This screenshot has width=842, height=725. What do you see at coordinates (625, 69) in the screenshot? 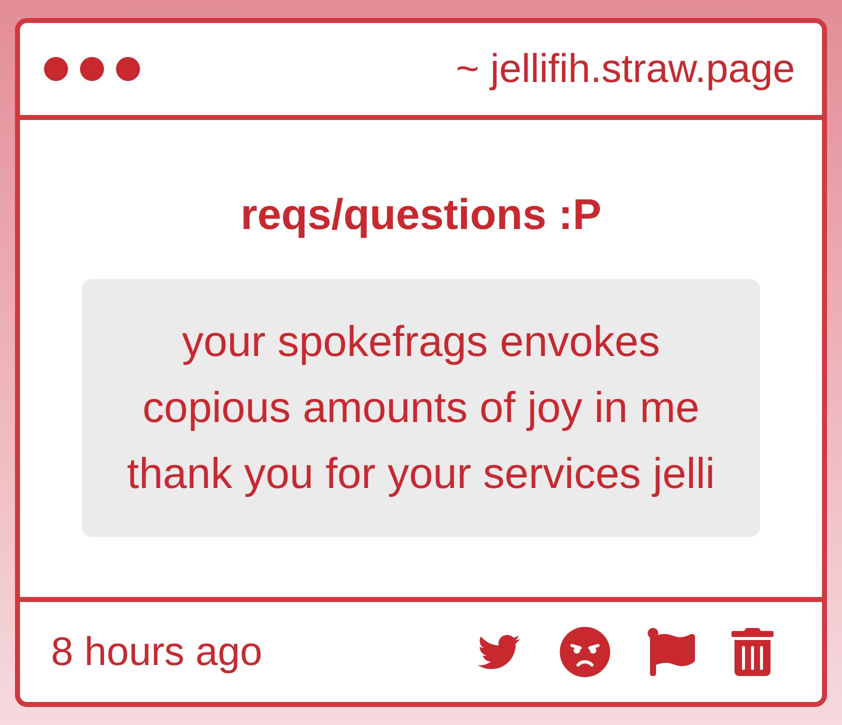
I see `page-address: ~ jellifih.straw.page` at bounding box center [625, 69].